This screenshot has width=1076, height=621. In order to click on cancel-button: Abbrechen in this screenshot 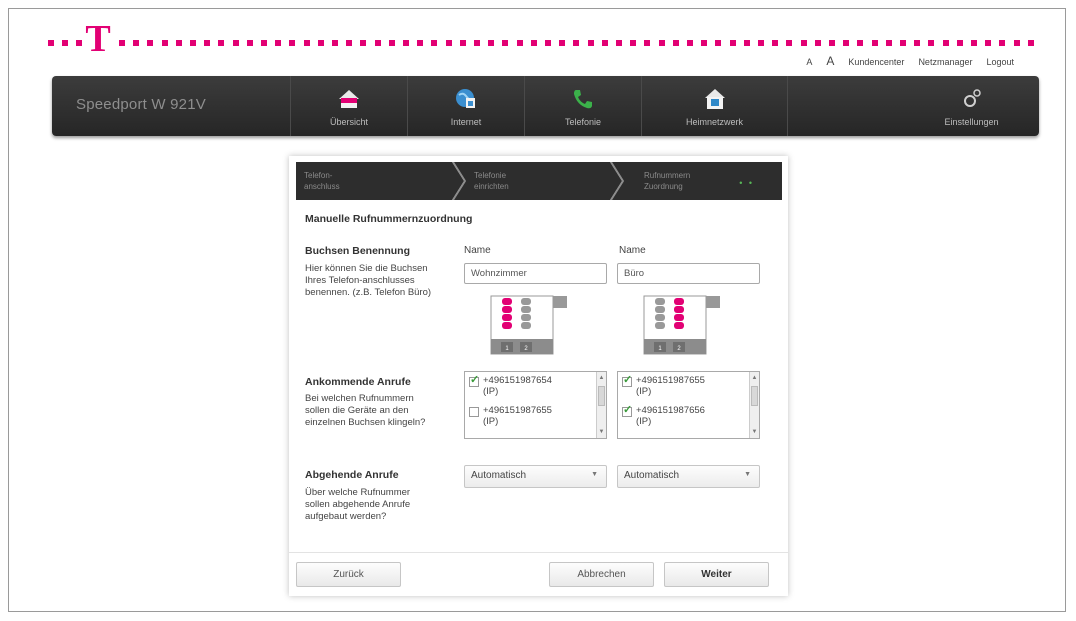, I will do `click(601, 574)`.